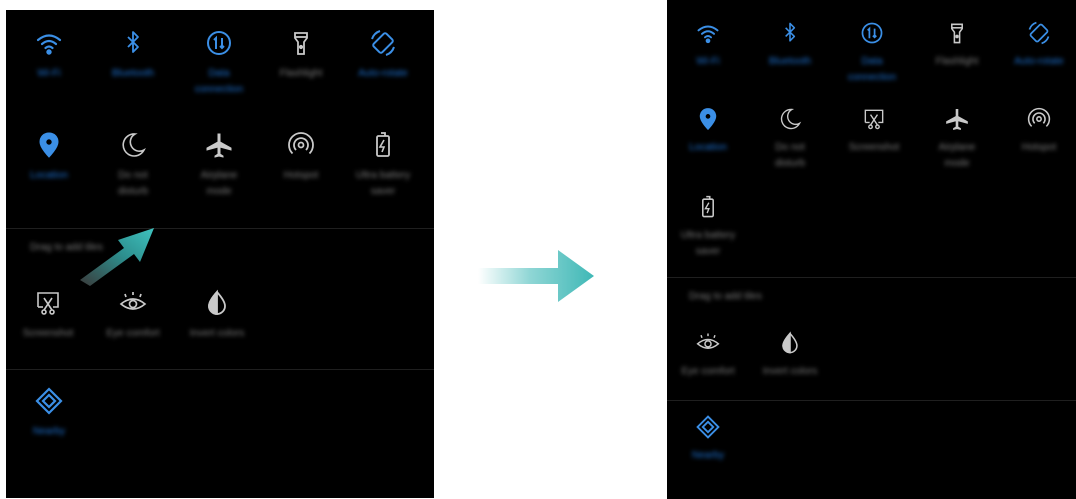  I want to click on drag-hint: Drag to add tiles, so click(725, 296).